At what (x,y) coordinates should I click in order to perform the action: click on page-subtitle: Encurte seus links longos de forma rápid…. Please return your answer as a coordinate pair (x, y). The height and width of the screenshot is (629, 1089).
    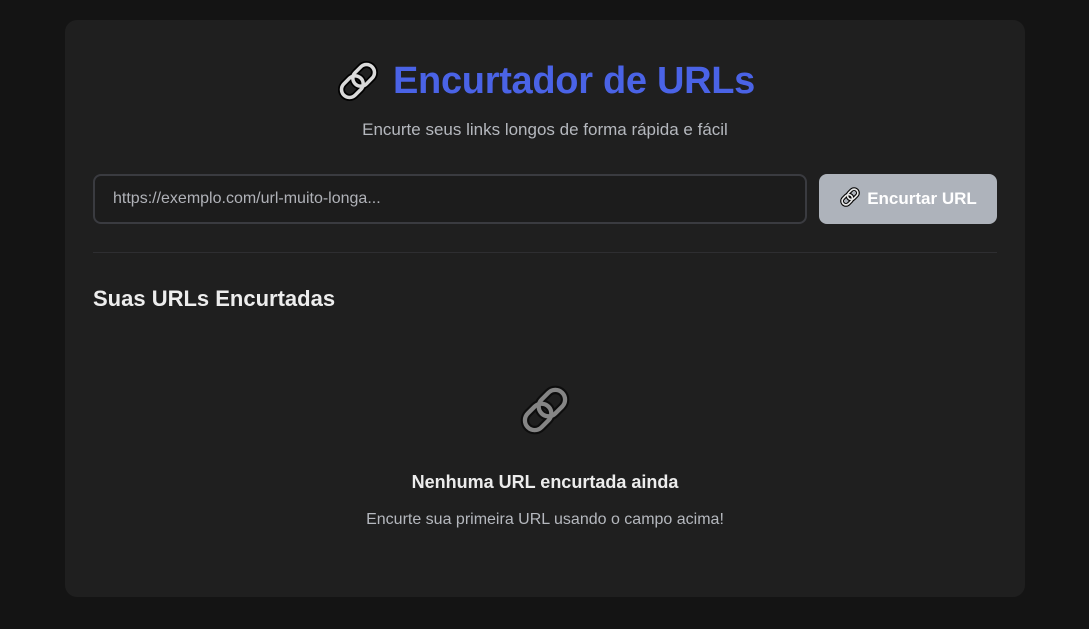
    Looking at the image, I should click on (545, 129).